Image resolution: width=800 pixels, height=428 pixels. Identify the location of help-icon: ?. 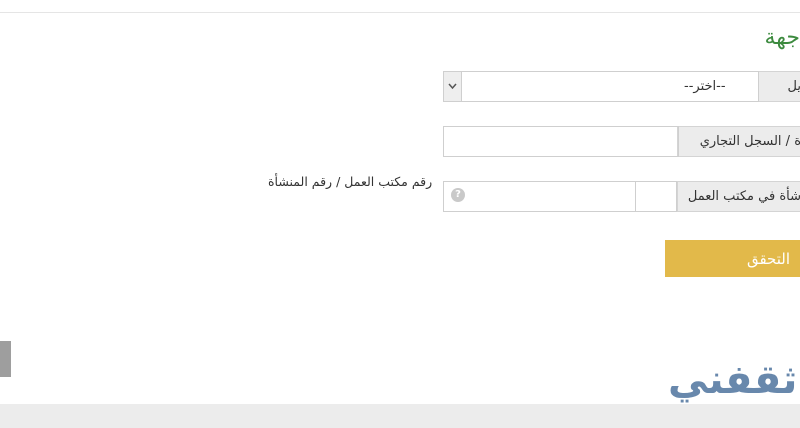
(458, 195).